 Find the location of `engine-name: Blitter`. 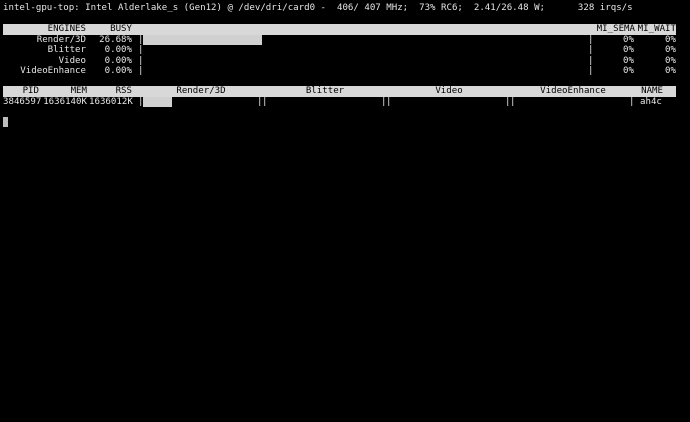

engine-name: Blitter is located at coordinates (66, 50).